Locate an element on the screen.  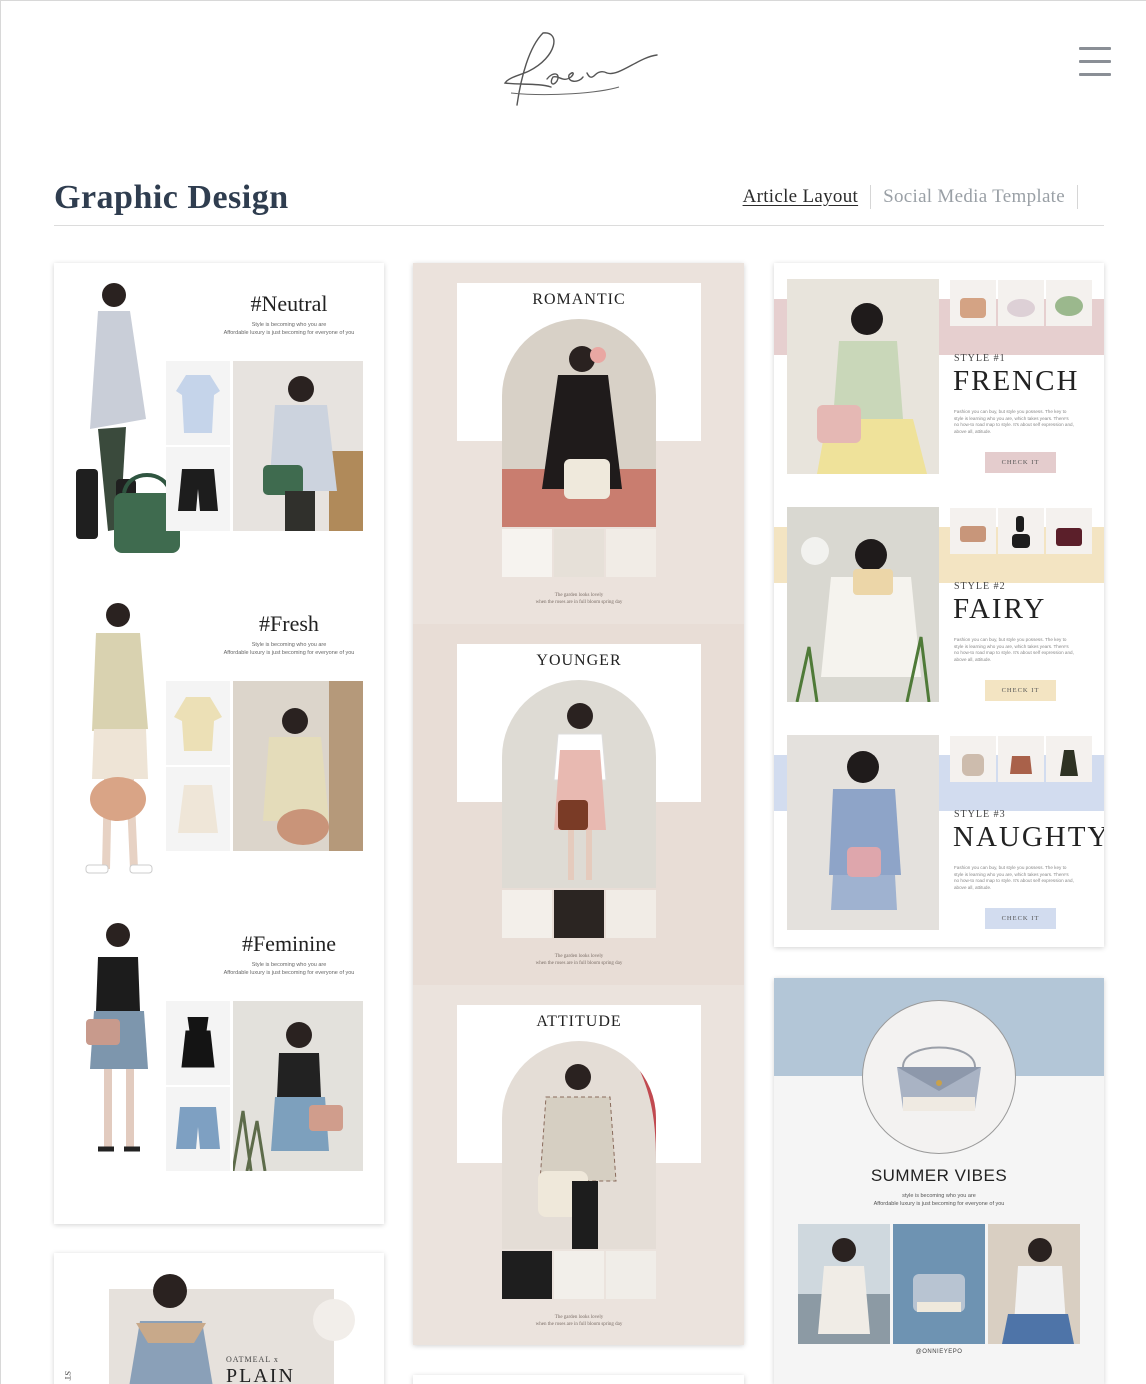
section-title: #Feminine is located at coordinates (289, 943).